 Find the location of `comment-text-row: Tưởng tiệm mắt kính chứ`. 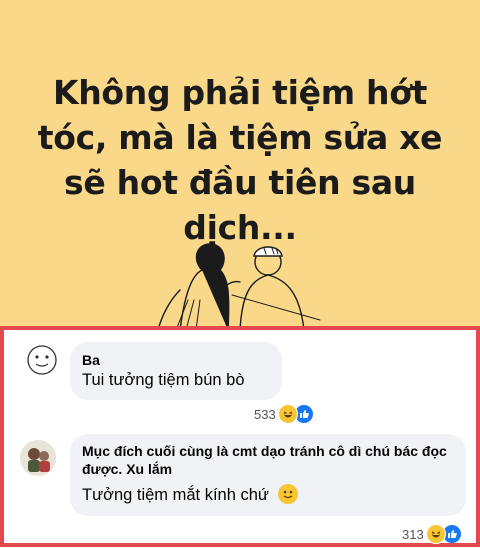

comment-text-row: Tưởng tiệm mắt kính chứ is located at coordinates (267, 495).